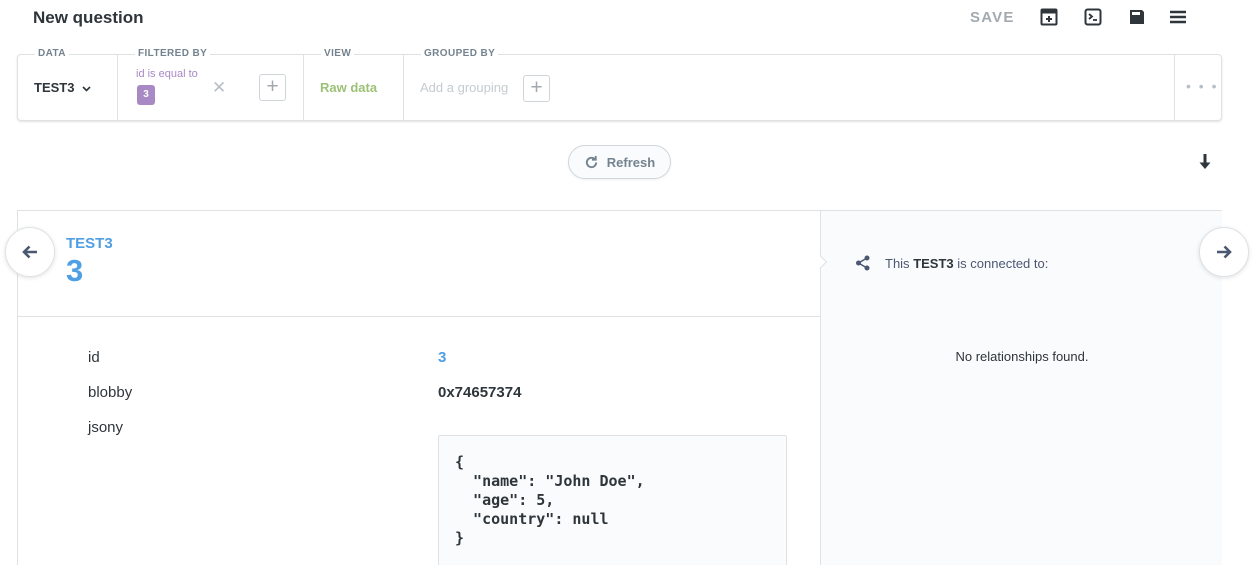 The height and width of the screenshot is (565, 1255). What do you see at coordinates (106, 427) in the screenshot?
I see `field-name-jsony: jsony` at bounding box center [106, 427].